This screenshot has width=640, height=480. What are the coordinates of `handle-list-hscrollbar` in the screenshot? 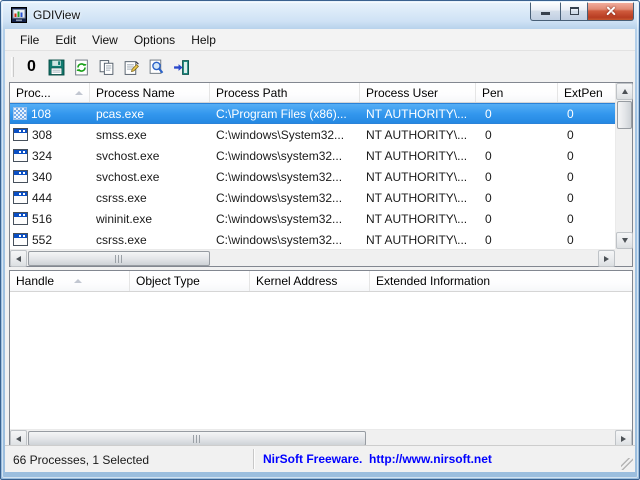 It's located at (321, 438).